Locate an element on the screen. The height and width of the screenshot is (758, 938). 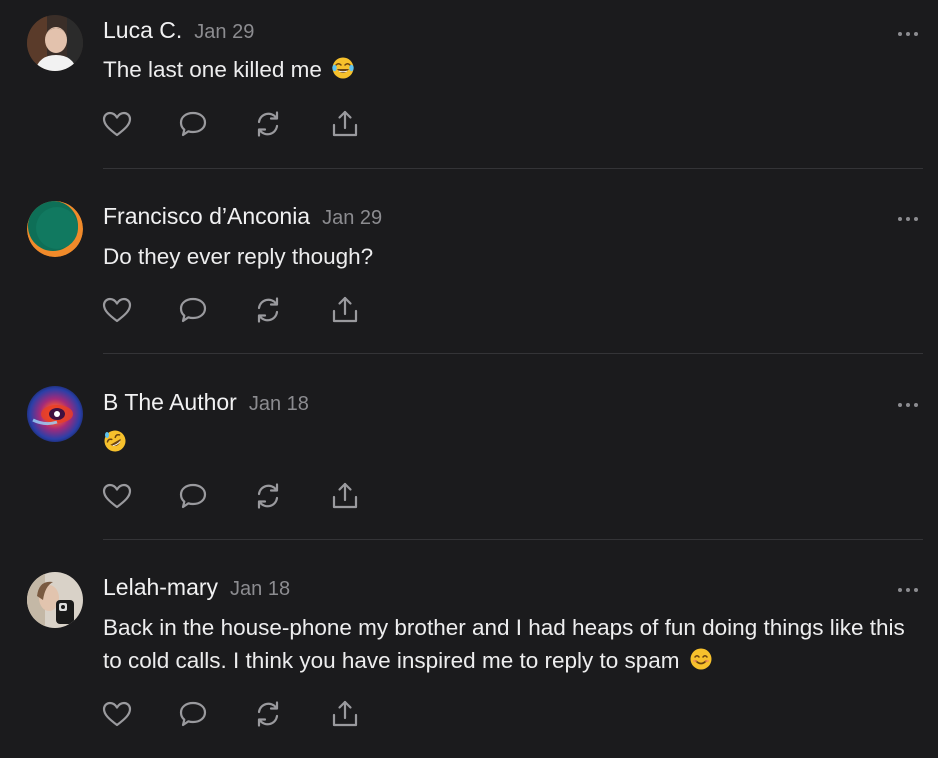
comment-text is located at coordinates (508, 442).